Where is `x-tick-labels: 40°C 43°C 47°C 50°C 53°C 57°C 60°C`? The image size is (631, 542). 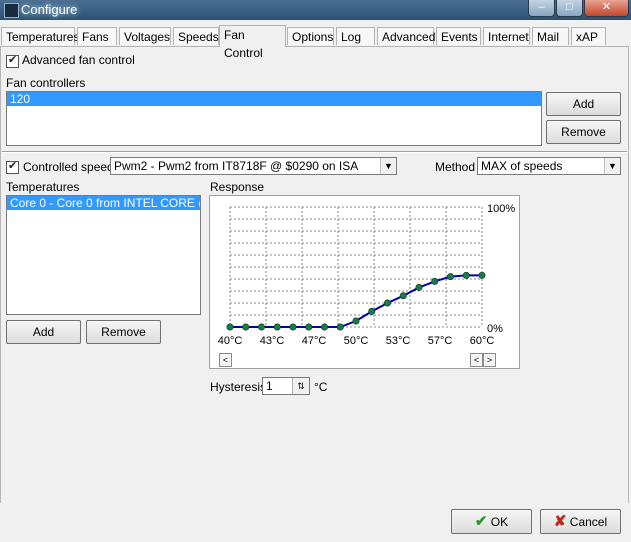
x-tick-labels: 40°C 43°C 47°C 50°C 53°C 57°C 60°C is located at coordinates (356, 341).